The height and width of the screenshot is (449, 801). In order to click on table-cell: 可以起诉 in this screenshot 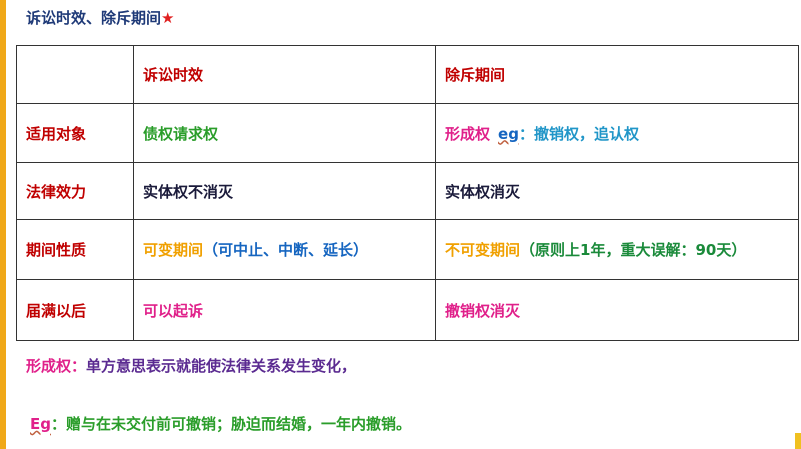, I will do `click(284, 310)`.